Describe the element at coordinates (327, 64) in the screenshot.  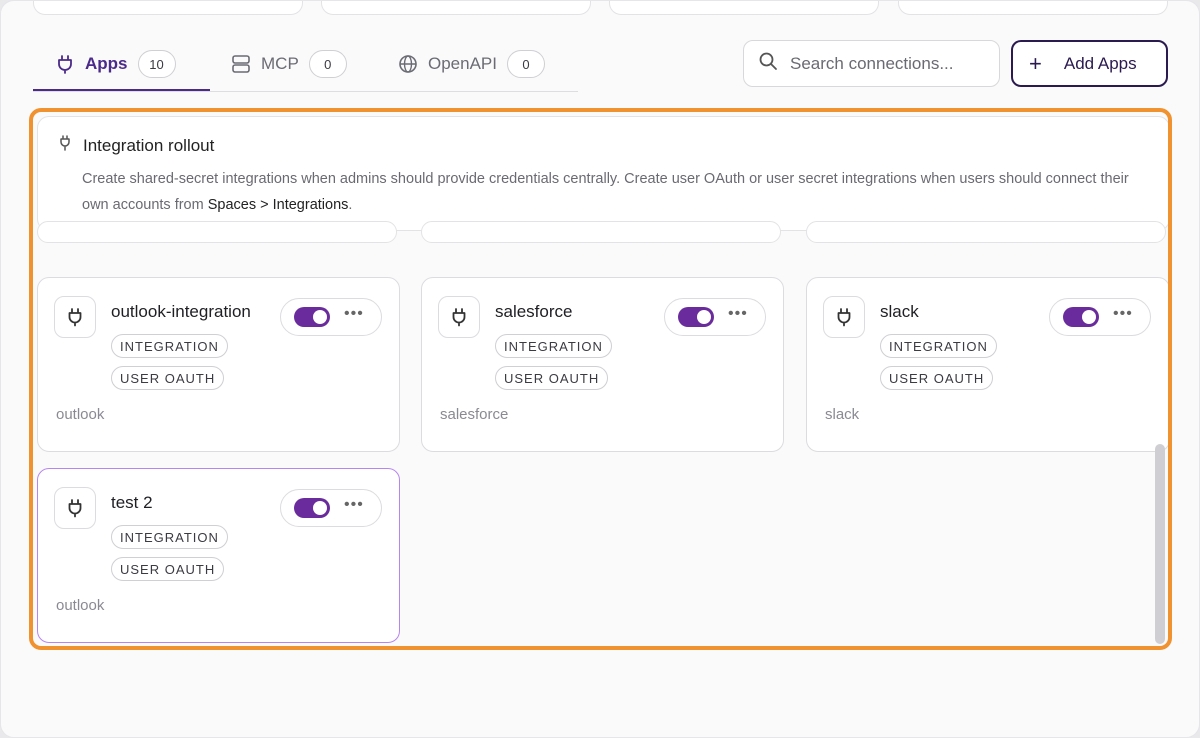
I see `tab-mcp-count: 0` at that location.